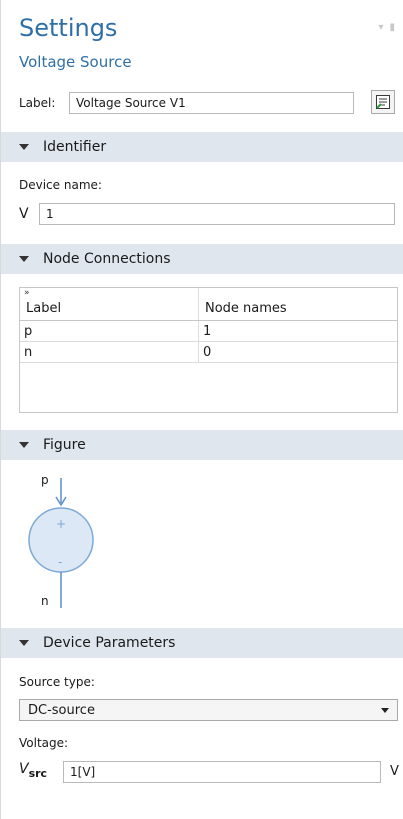 This screenshot has width=403, height=819. I want to click on chevron-down-icon, so click(385, 710).